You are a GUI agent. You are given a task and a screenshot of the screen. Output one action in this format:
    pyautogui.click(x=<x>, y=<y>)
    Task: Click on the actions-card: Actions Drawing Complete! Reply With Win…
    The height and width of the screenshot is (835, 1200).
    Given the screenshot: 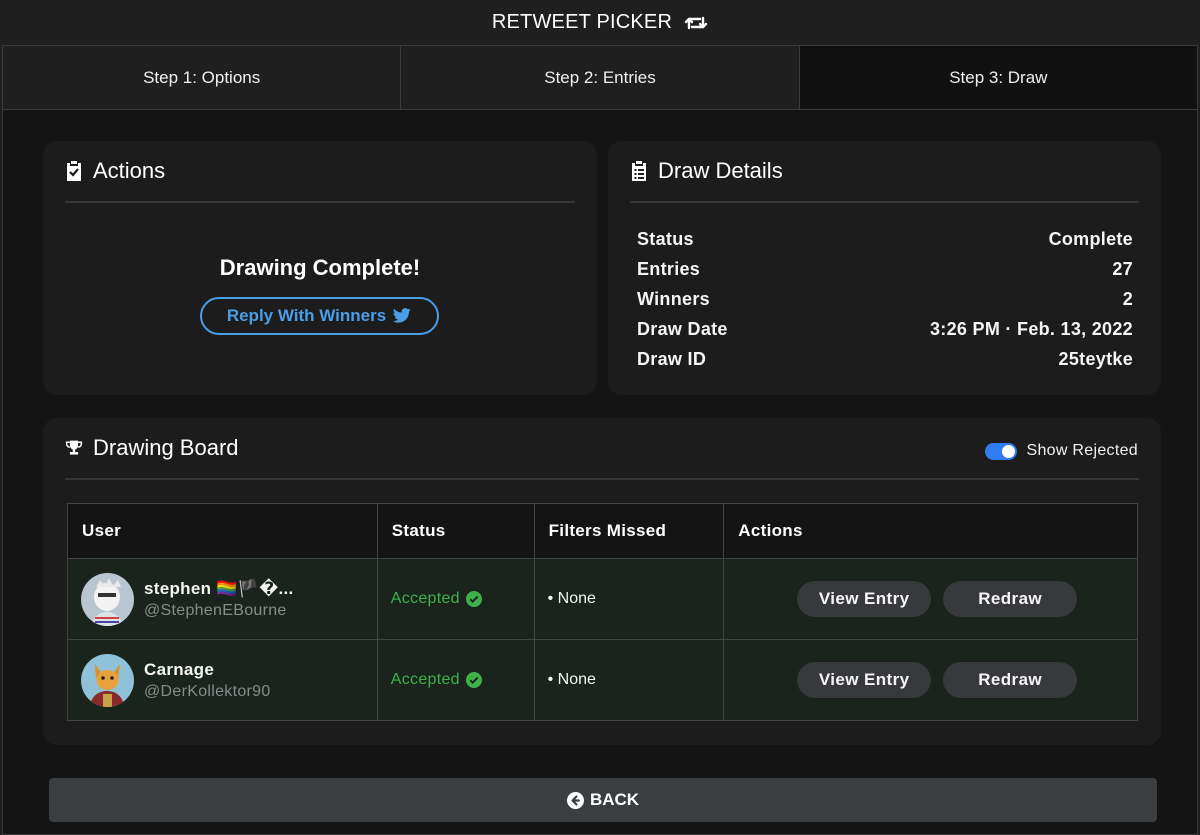 What is the action you would take?
    pyautogui.click(x=320, y=268)
    